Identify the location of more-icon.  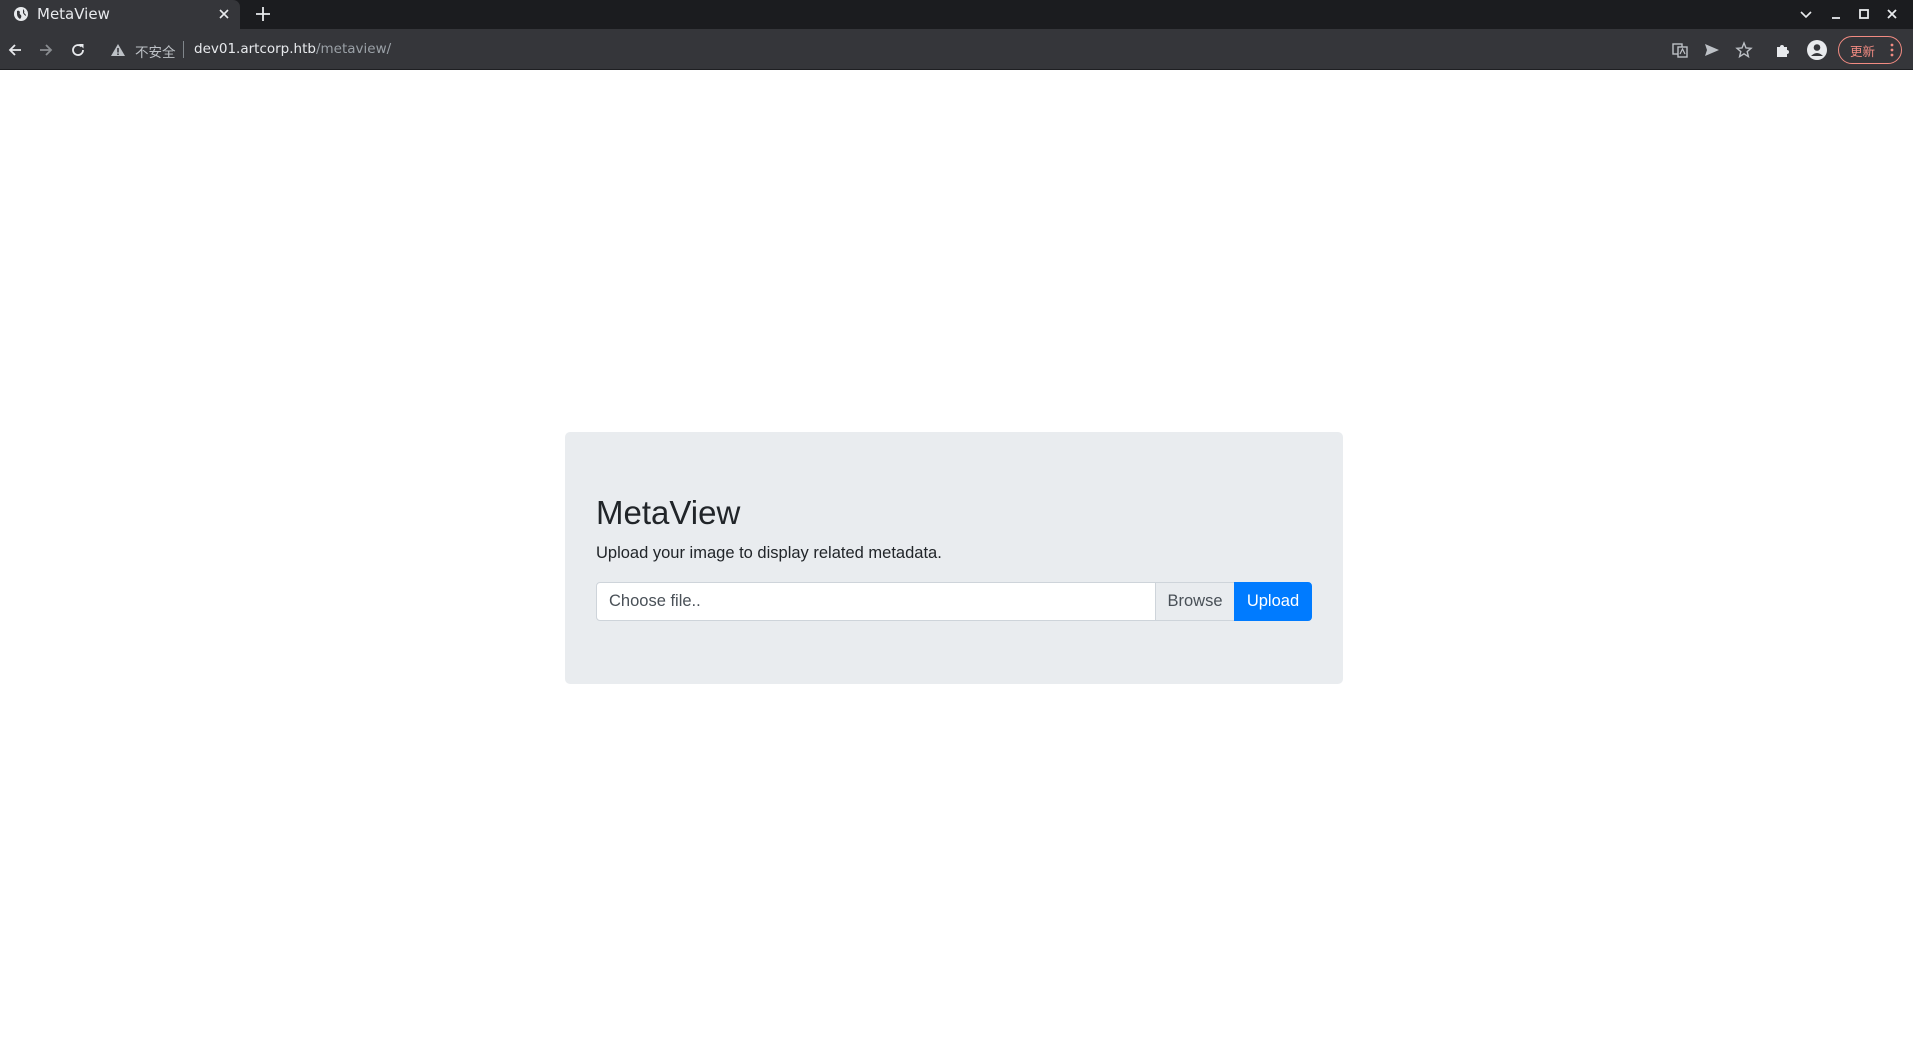
(1892, 50).